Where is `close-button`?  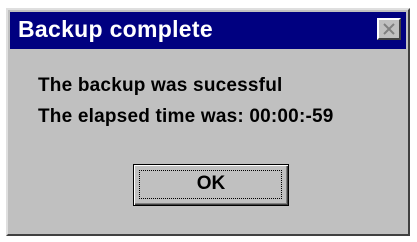 close-button is located at coordinates (389, 29).